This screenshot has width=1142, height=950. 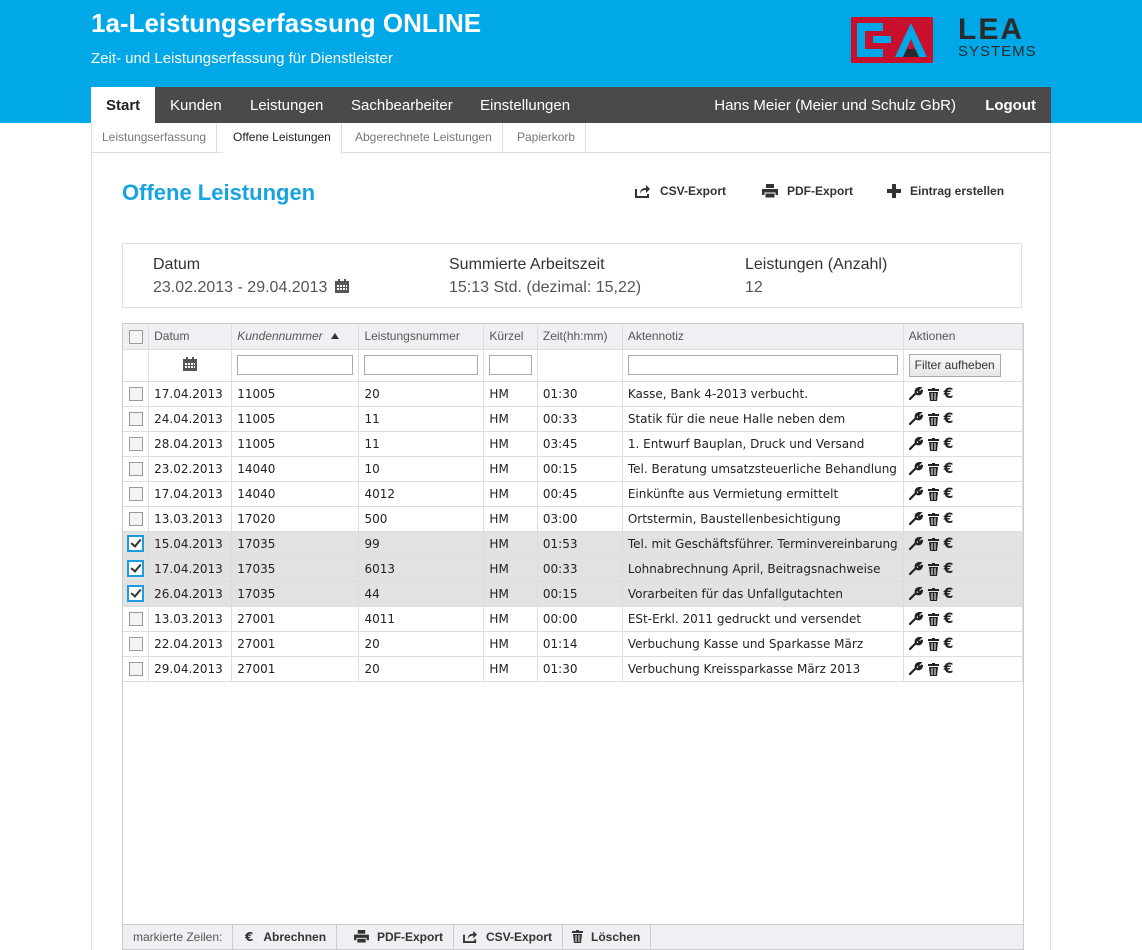 What do you see at coordinates (123, 105) in the screenshot?
I see `nav-item-start: Start` at bounding box center [123, 105].